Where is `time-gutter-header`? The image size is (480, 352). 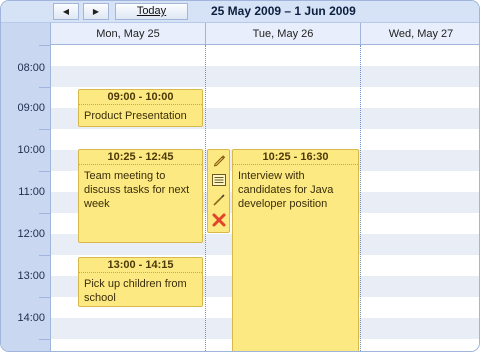
time-gutter-header is located at coordinates (26, 34).